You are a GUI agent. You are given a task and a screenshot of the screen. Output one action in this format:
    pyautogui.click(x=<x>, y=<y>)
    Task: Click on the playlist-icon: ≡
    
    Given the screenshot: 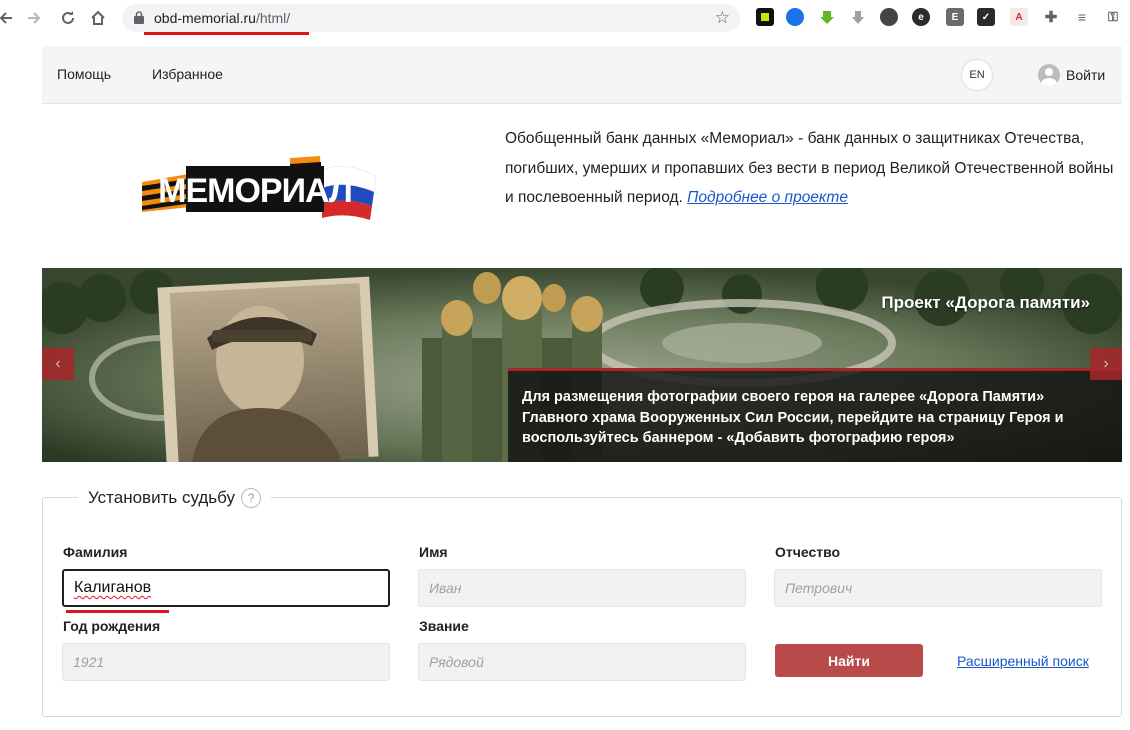 What is the action you would take?
    pyautogui.click(x=1082, y=17)
    